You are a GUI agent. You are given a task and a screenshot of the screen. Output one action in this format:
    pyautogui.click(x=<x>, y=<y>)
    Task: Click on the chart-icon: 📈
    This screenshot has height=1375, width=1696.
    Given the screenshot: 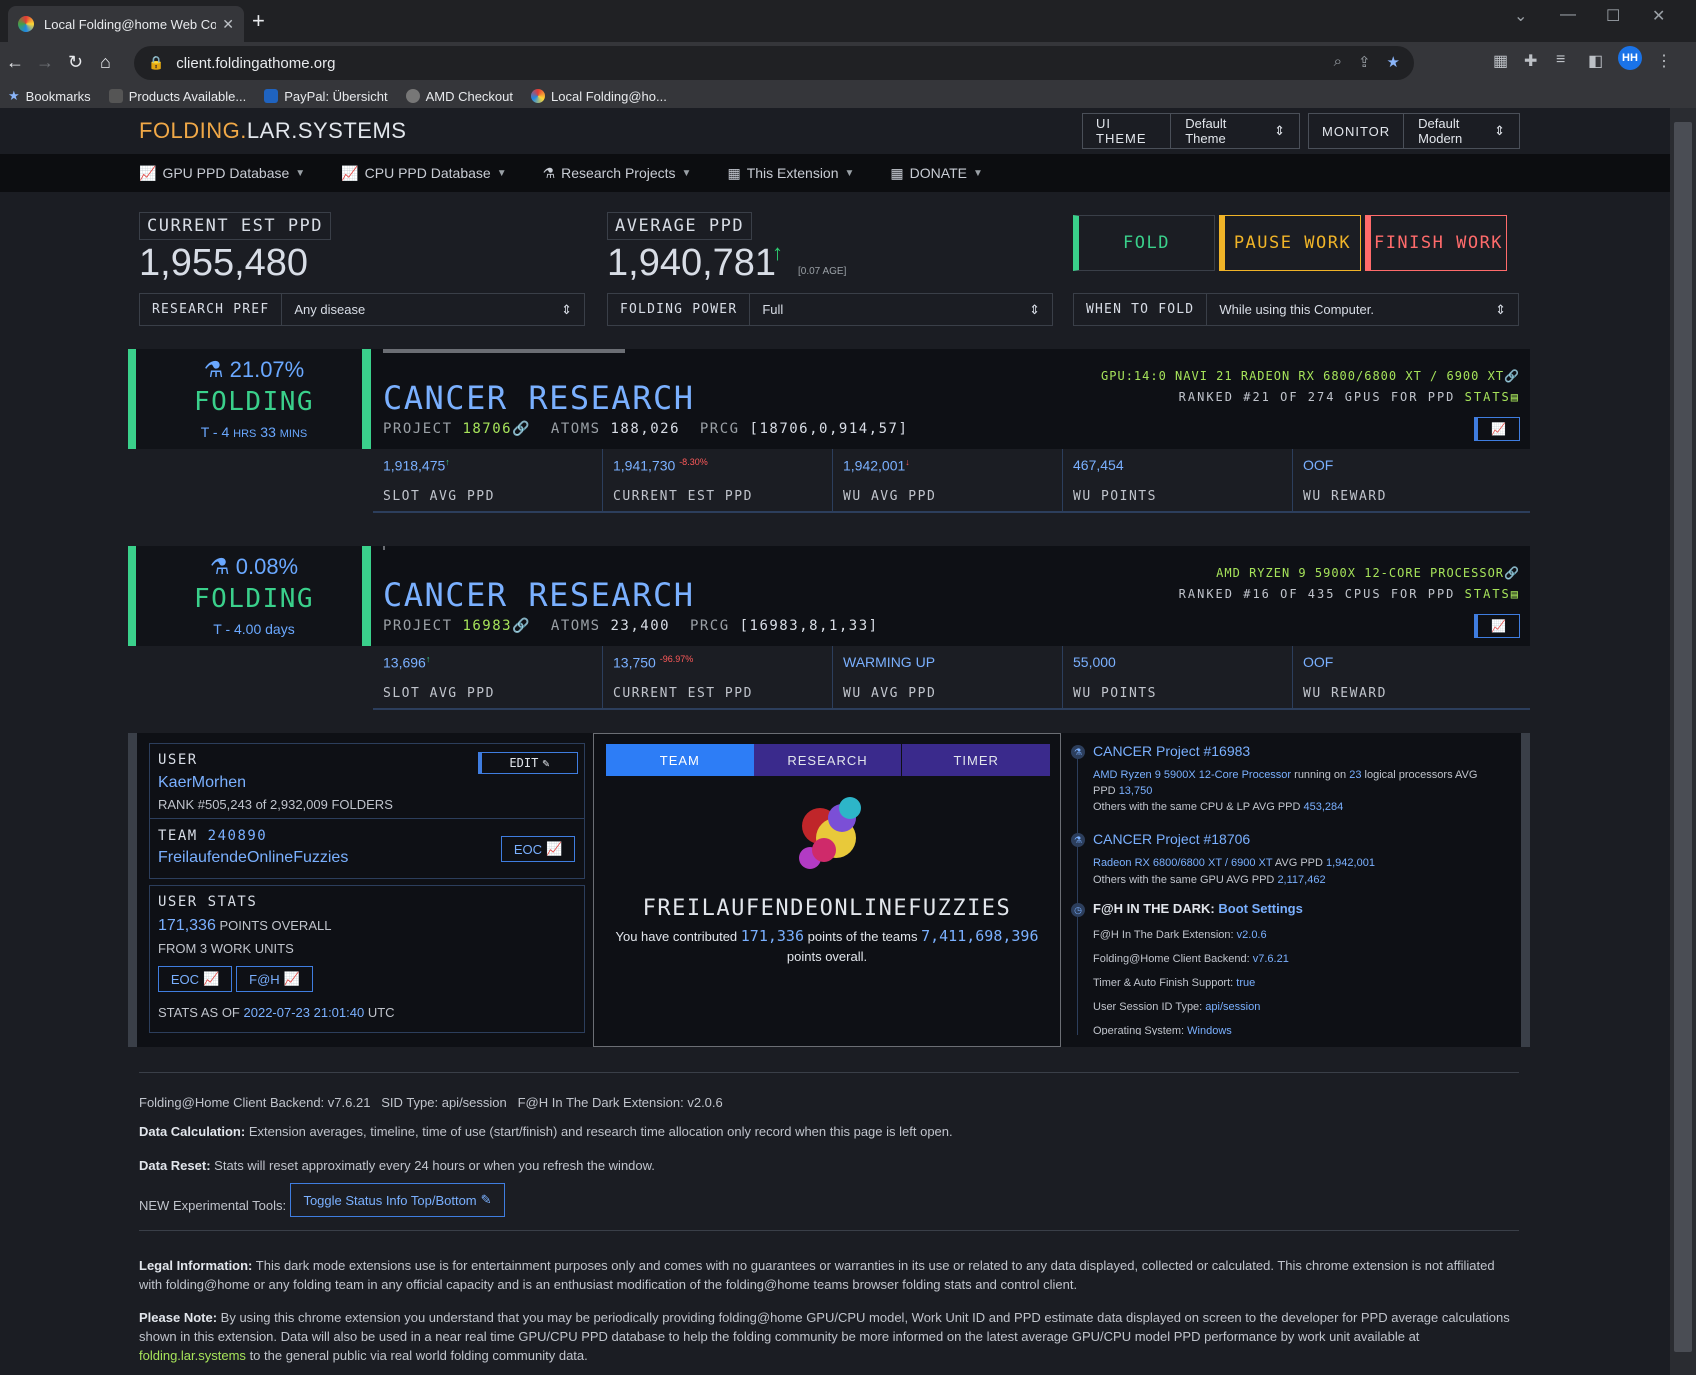 What is the action you would take?
    pyautogui.click(x=1498, y=429)
    